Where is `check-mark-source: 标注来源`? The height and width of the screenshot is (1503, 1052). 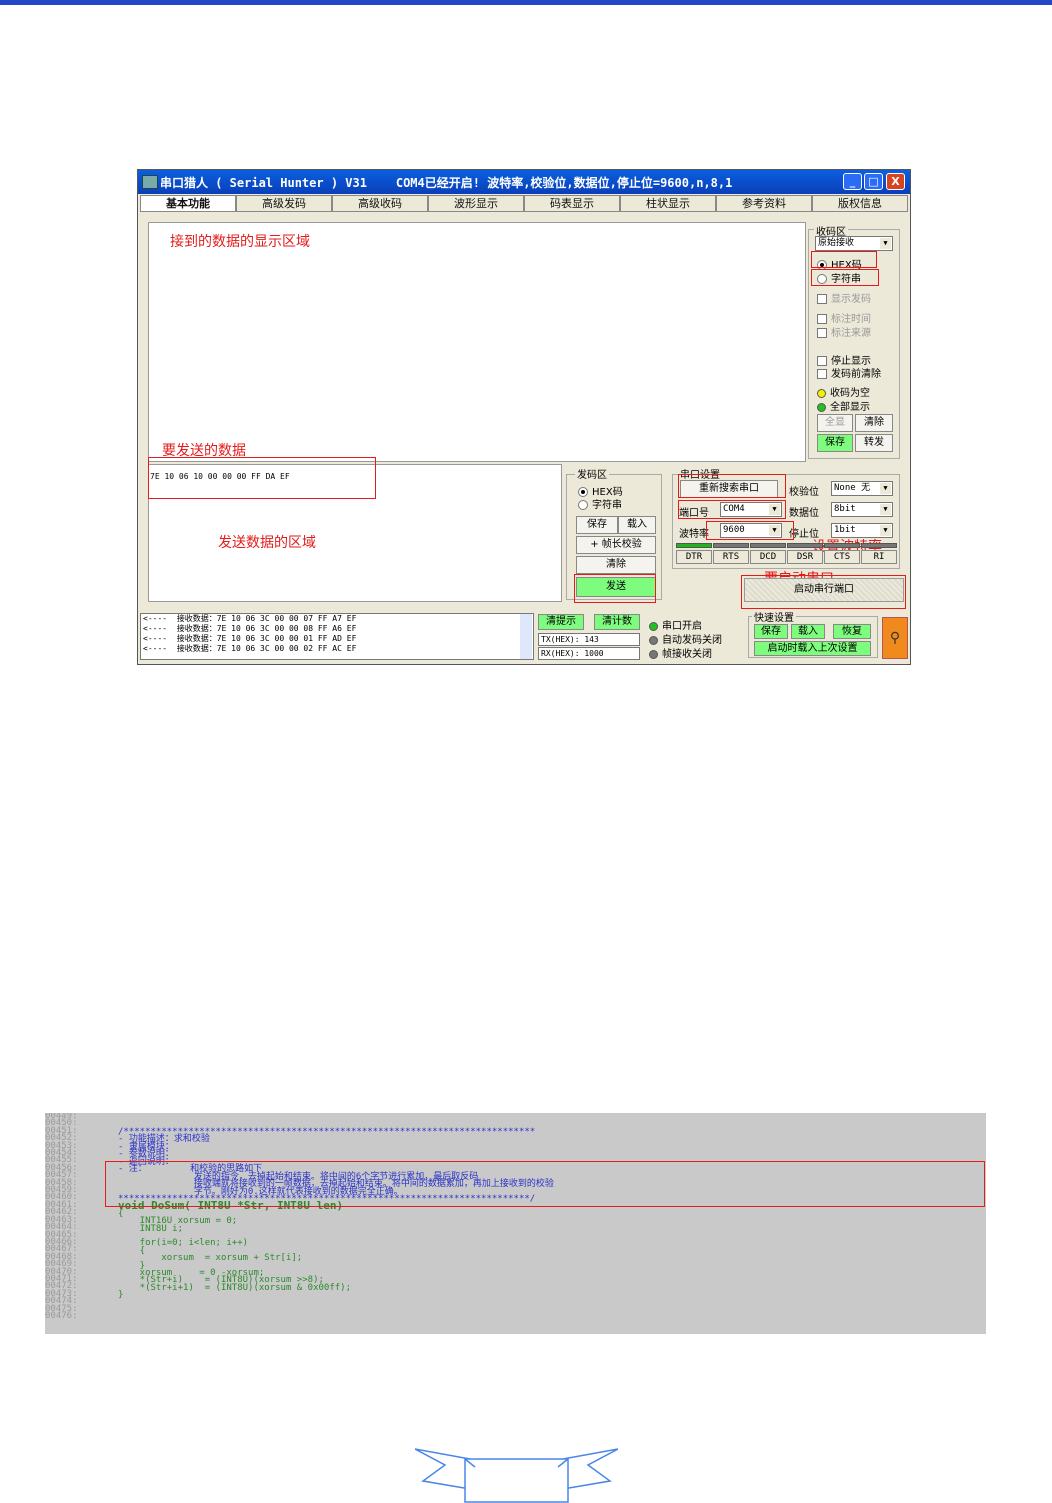
check-mark-source: 标注来源 is located at coordinates (844, 331).